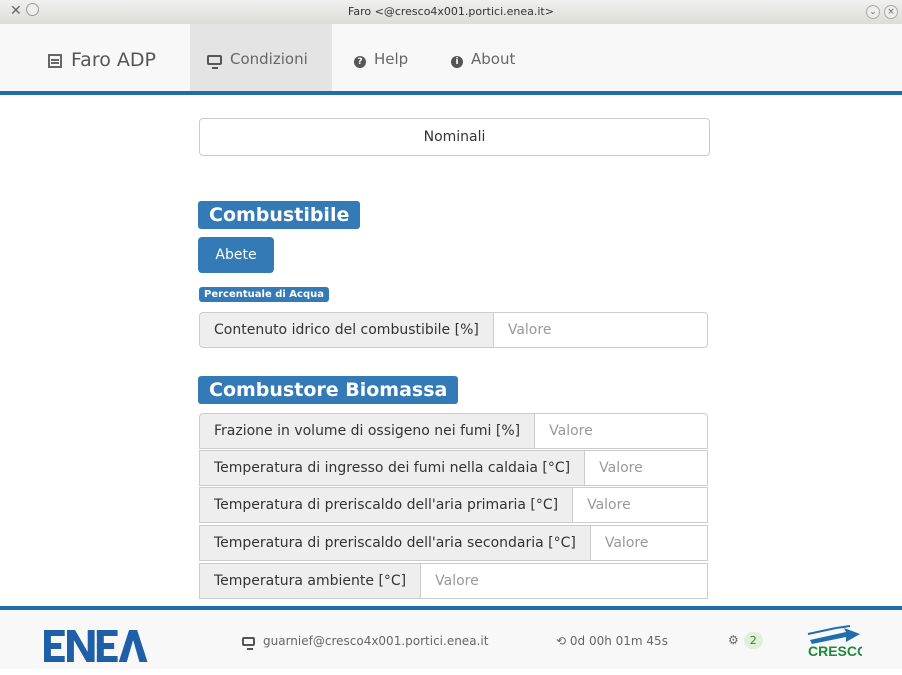 The height and width of the screenshot is (675, 902). I want to click on nav-condizioni-label: Condizioni, so click(269, 59).